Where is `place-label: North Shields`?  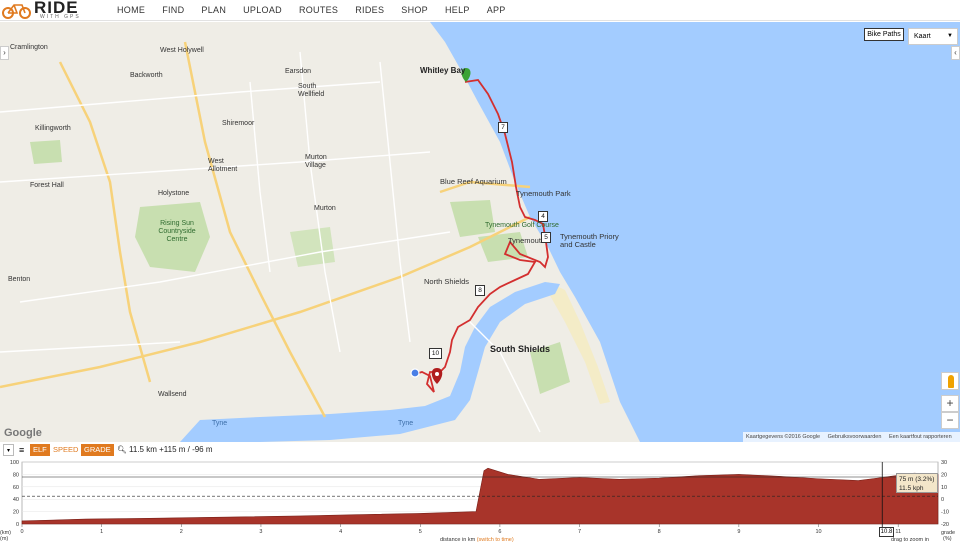 place-label: North Shields is located at coordinates (447, 281).